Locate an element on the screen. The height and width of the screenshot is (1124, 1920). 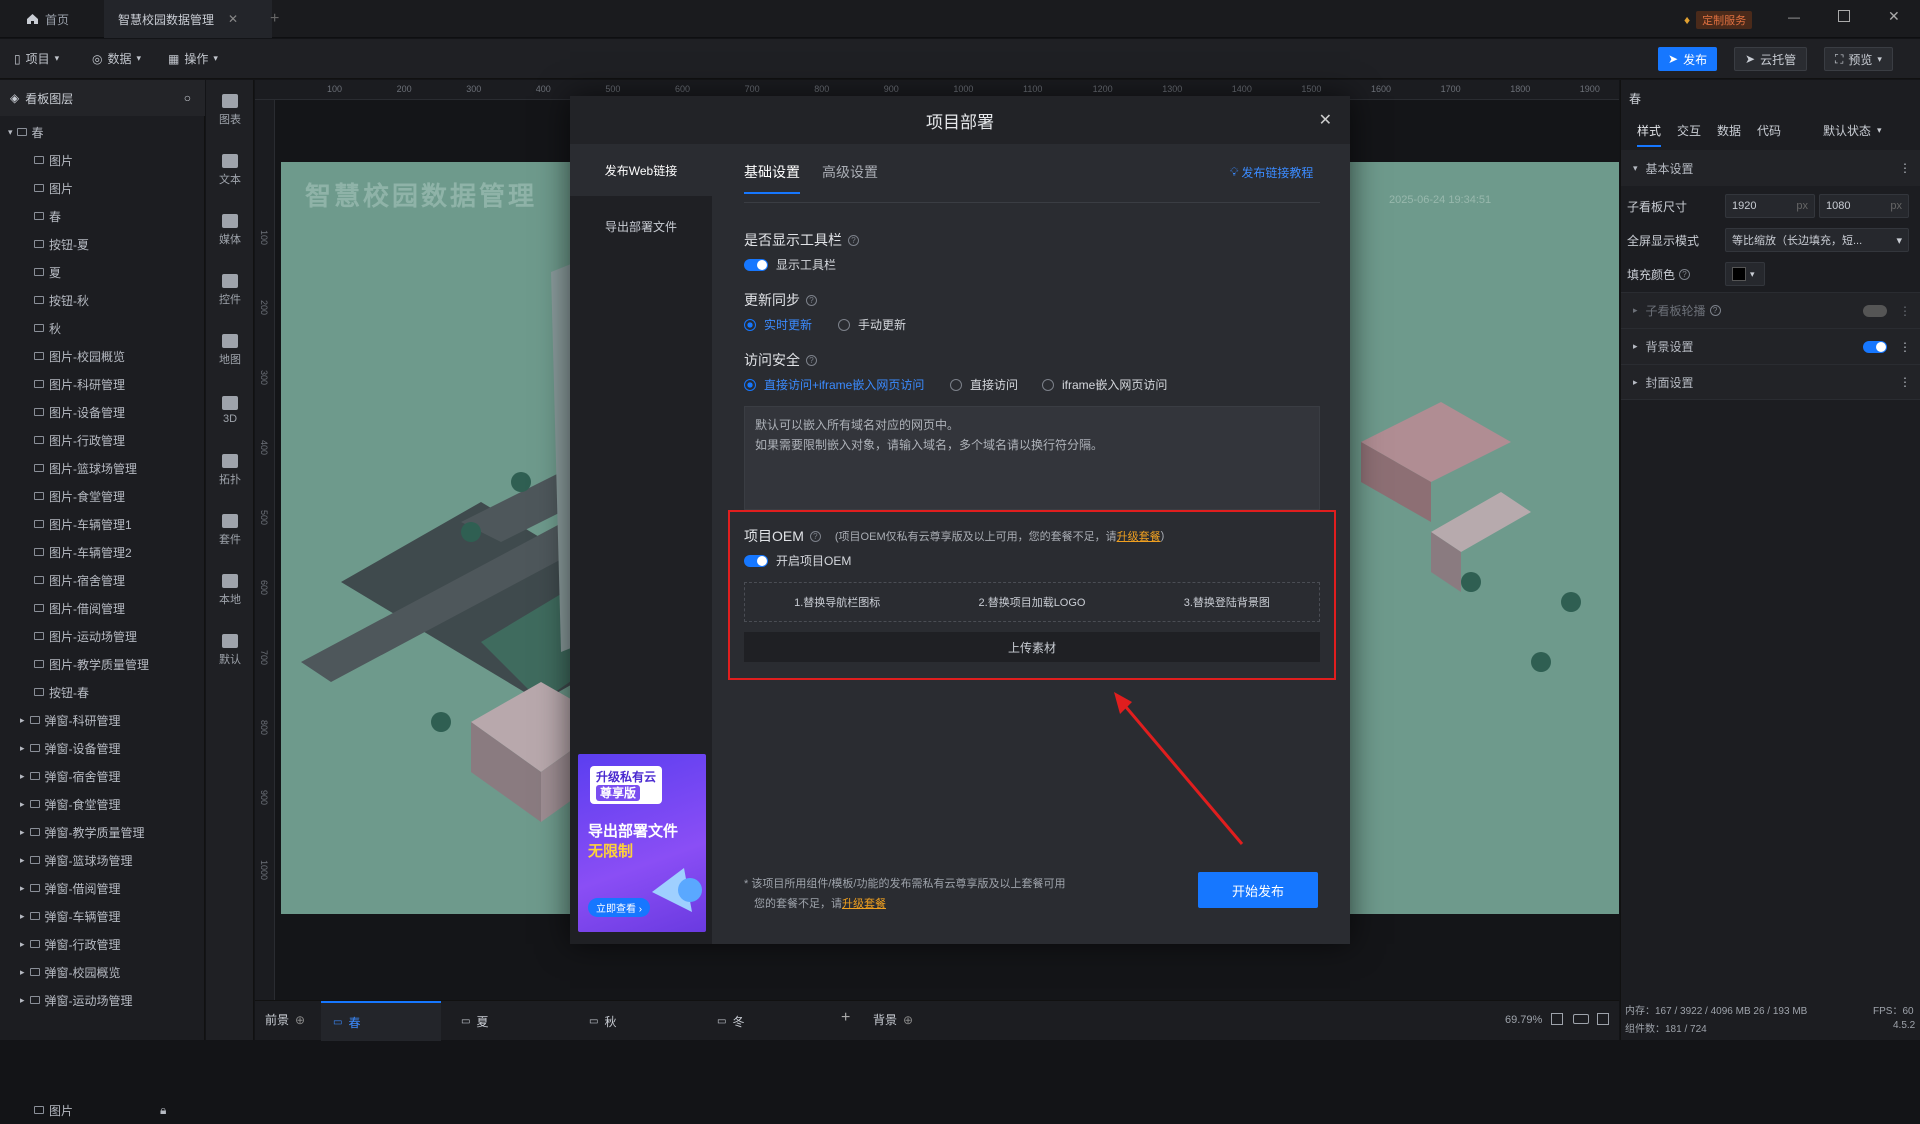
width-input: 1920 px is located at coordinates (1770, 206).